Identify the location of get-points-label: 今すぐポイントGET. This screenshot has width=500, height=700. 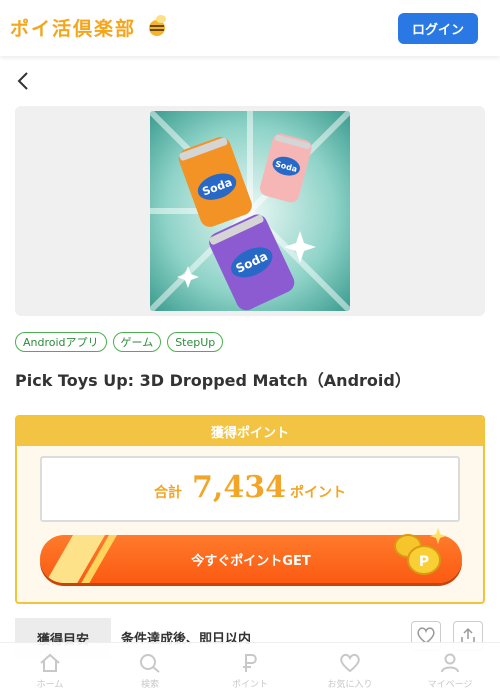
(251, 561).